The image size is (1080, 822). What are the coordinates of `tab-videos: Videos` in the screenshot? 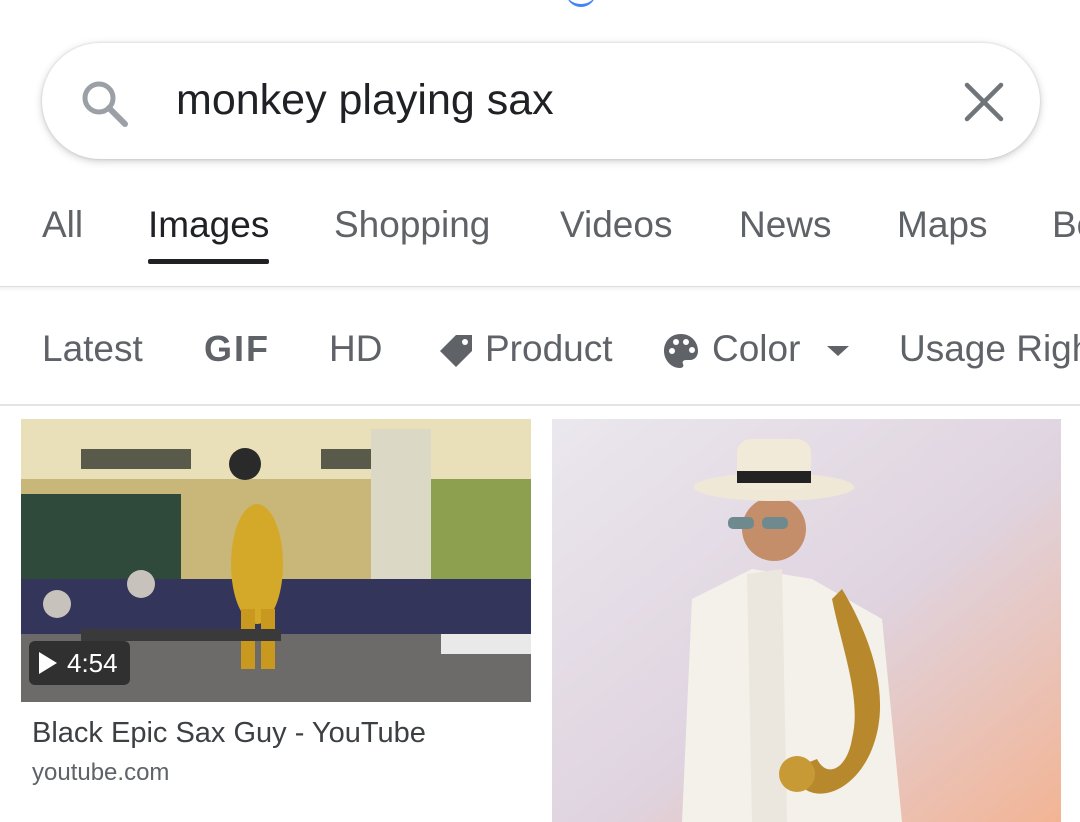 It's located at (616, 227).